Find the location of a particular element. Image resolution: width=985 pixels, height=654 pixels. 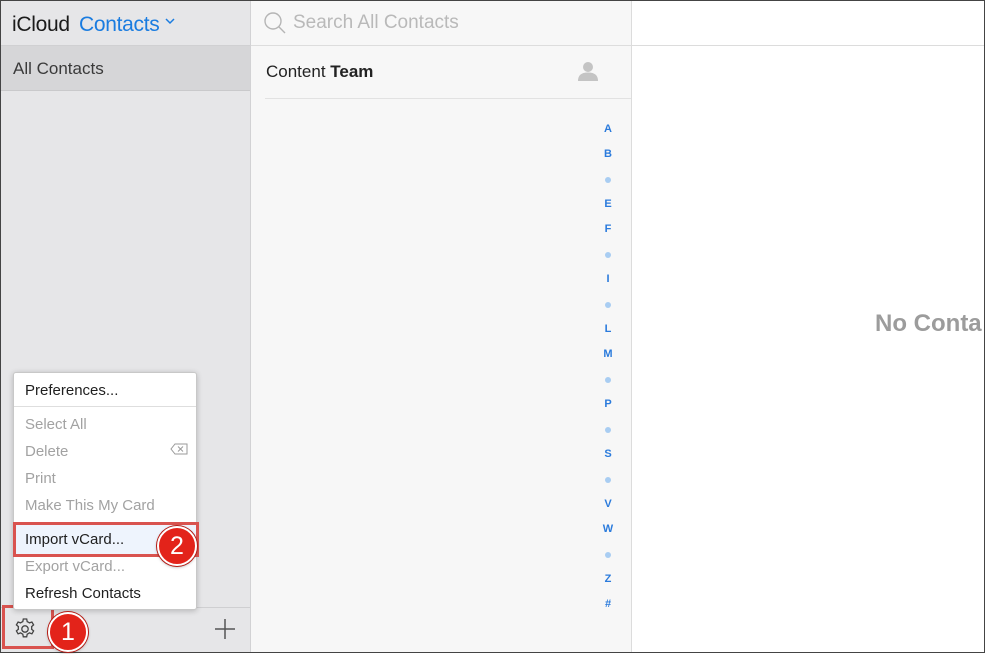

search-bar is located at coordinates (441, 23).